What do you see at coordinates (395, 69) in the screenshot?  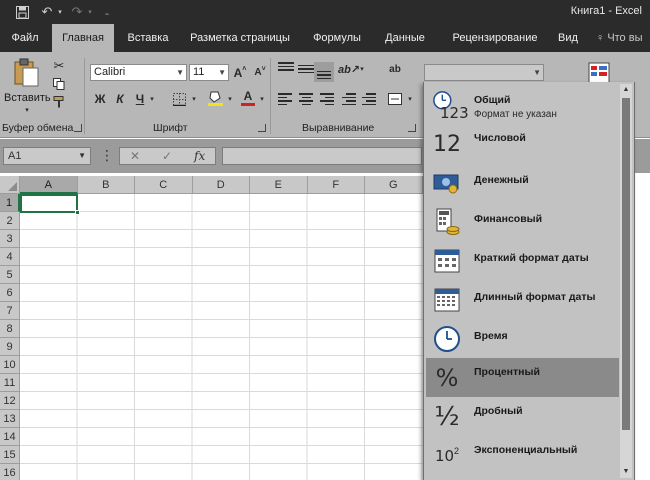 I see `wrap-text-icon: ab` at bounding box center [395, 69].